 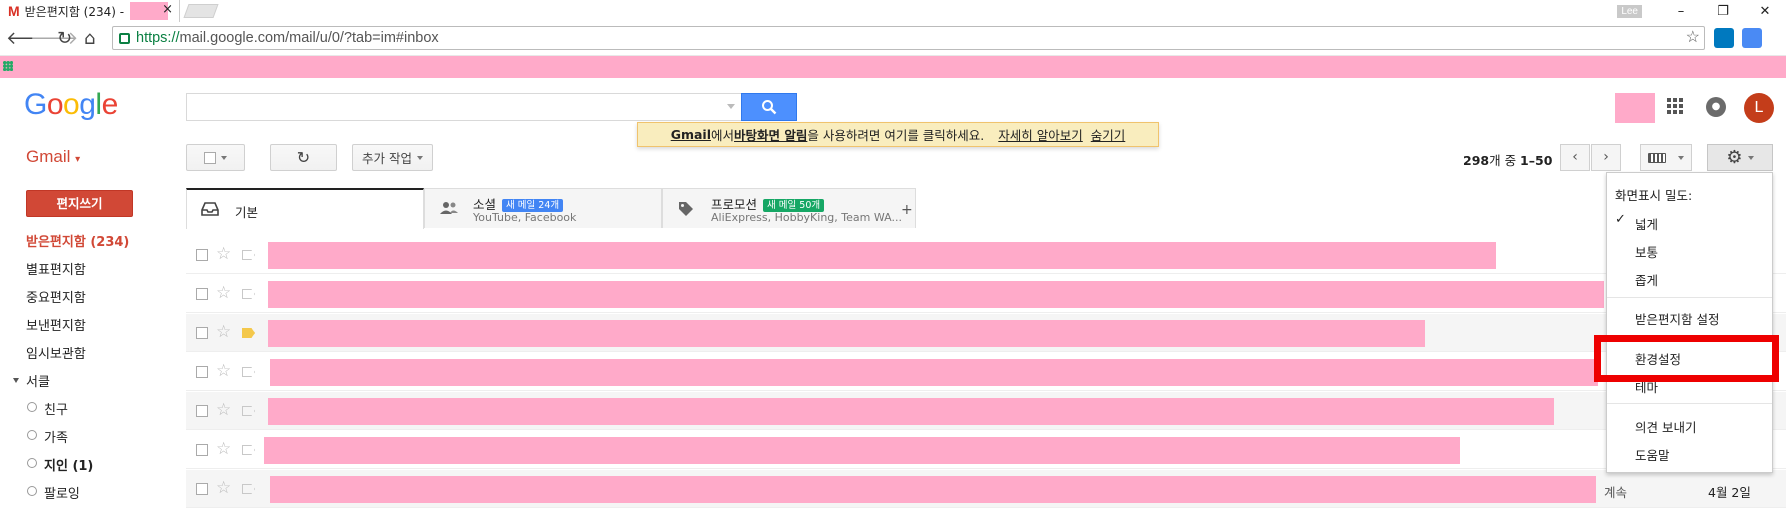 I want to click on home-icon: ⌂, so click(x=89, y=39).